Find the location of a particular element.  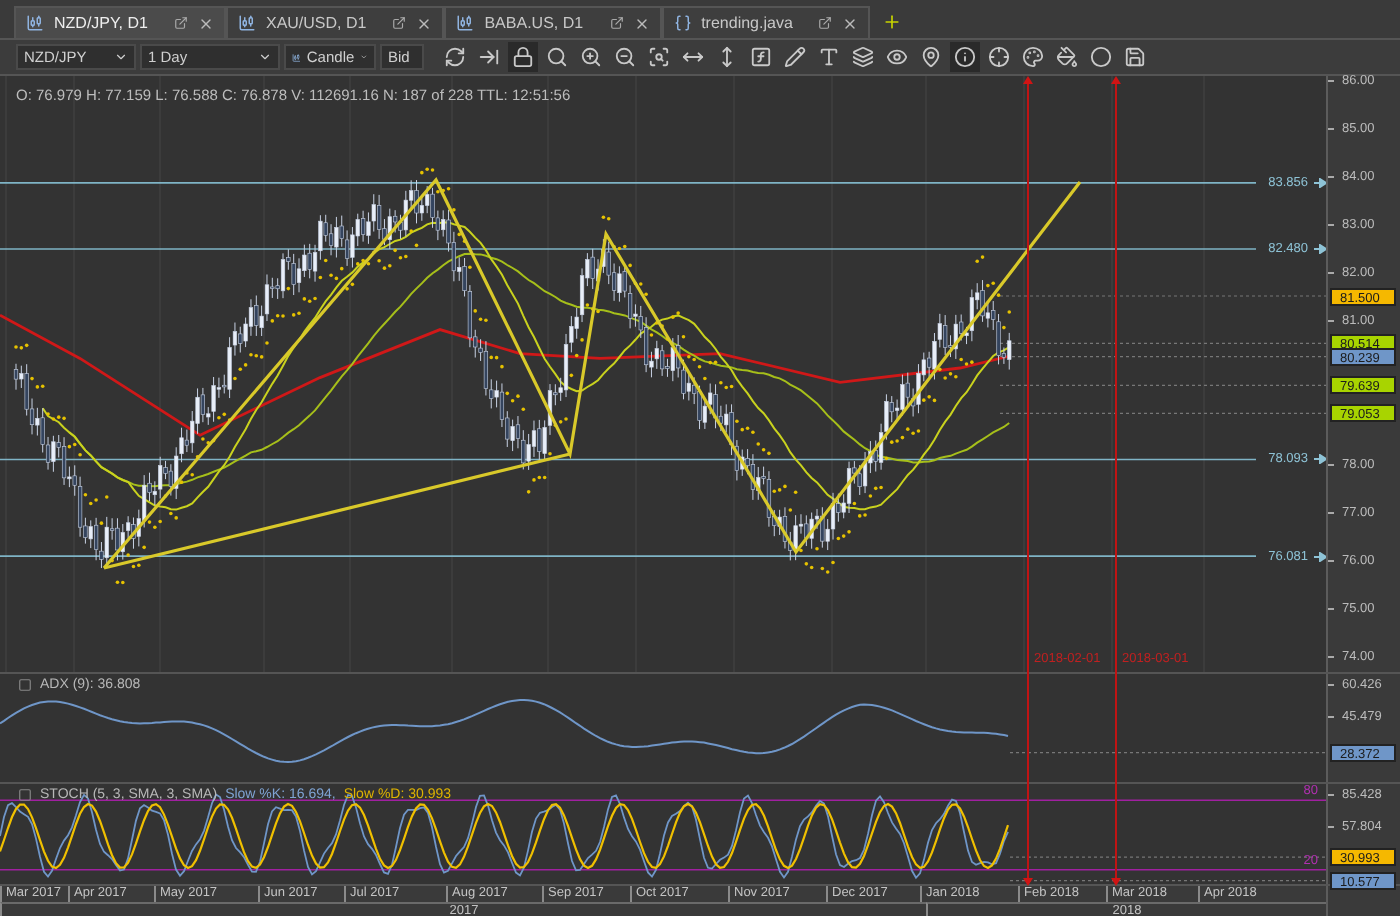

chart-tab: NZD/JPY, D1 is located at coordinates (120, 22).